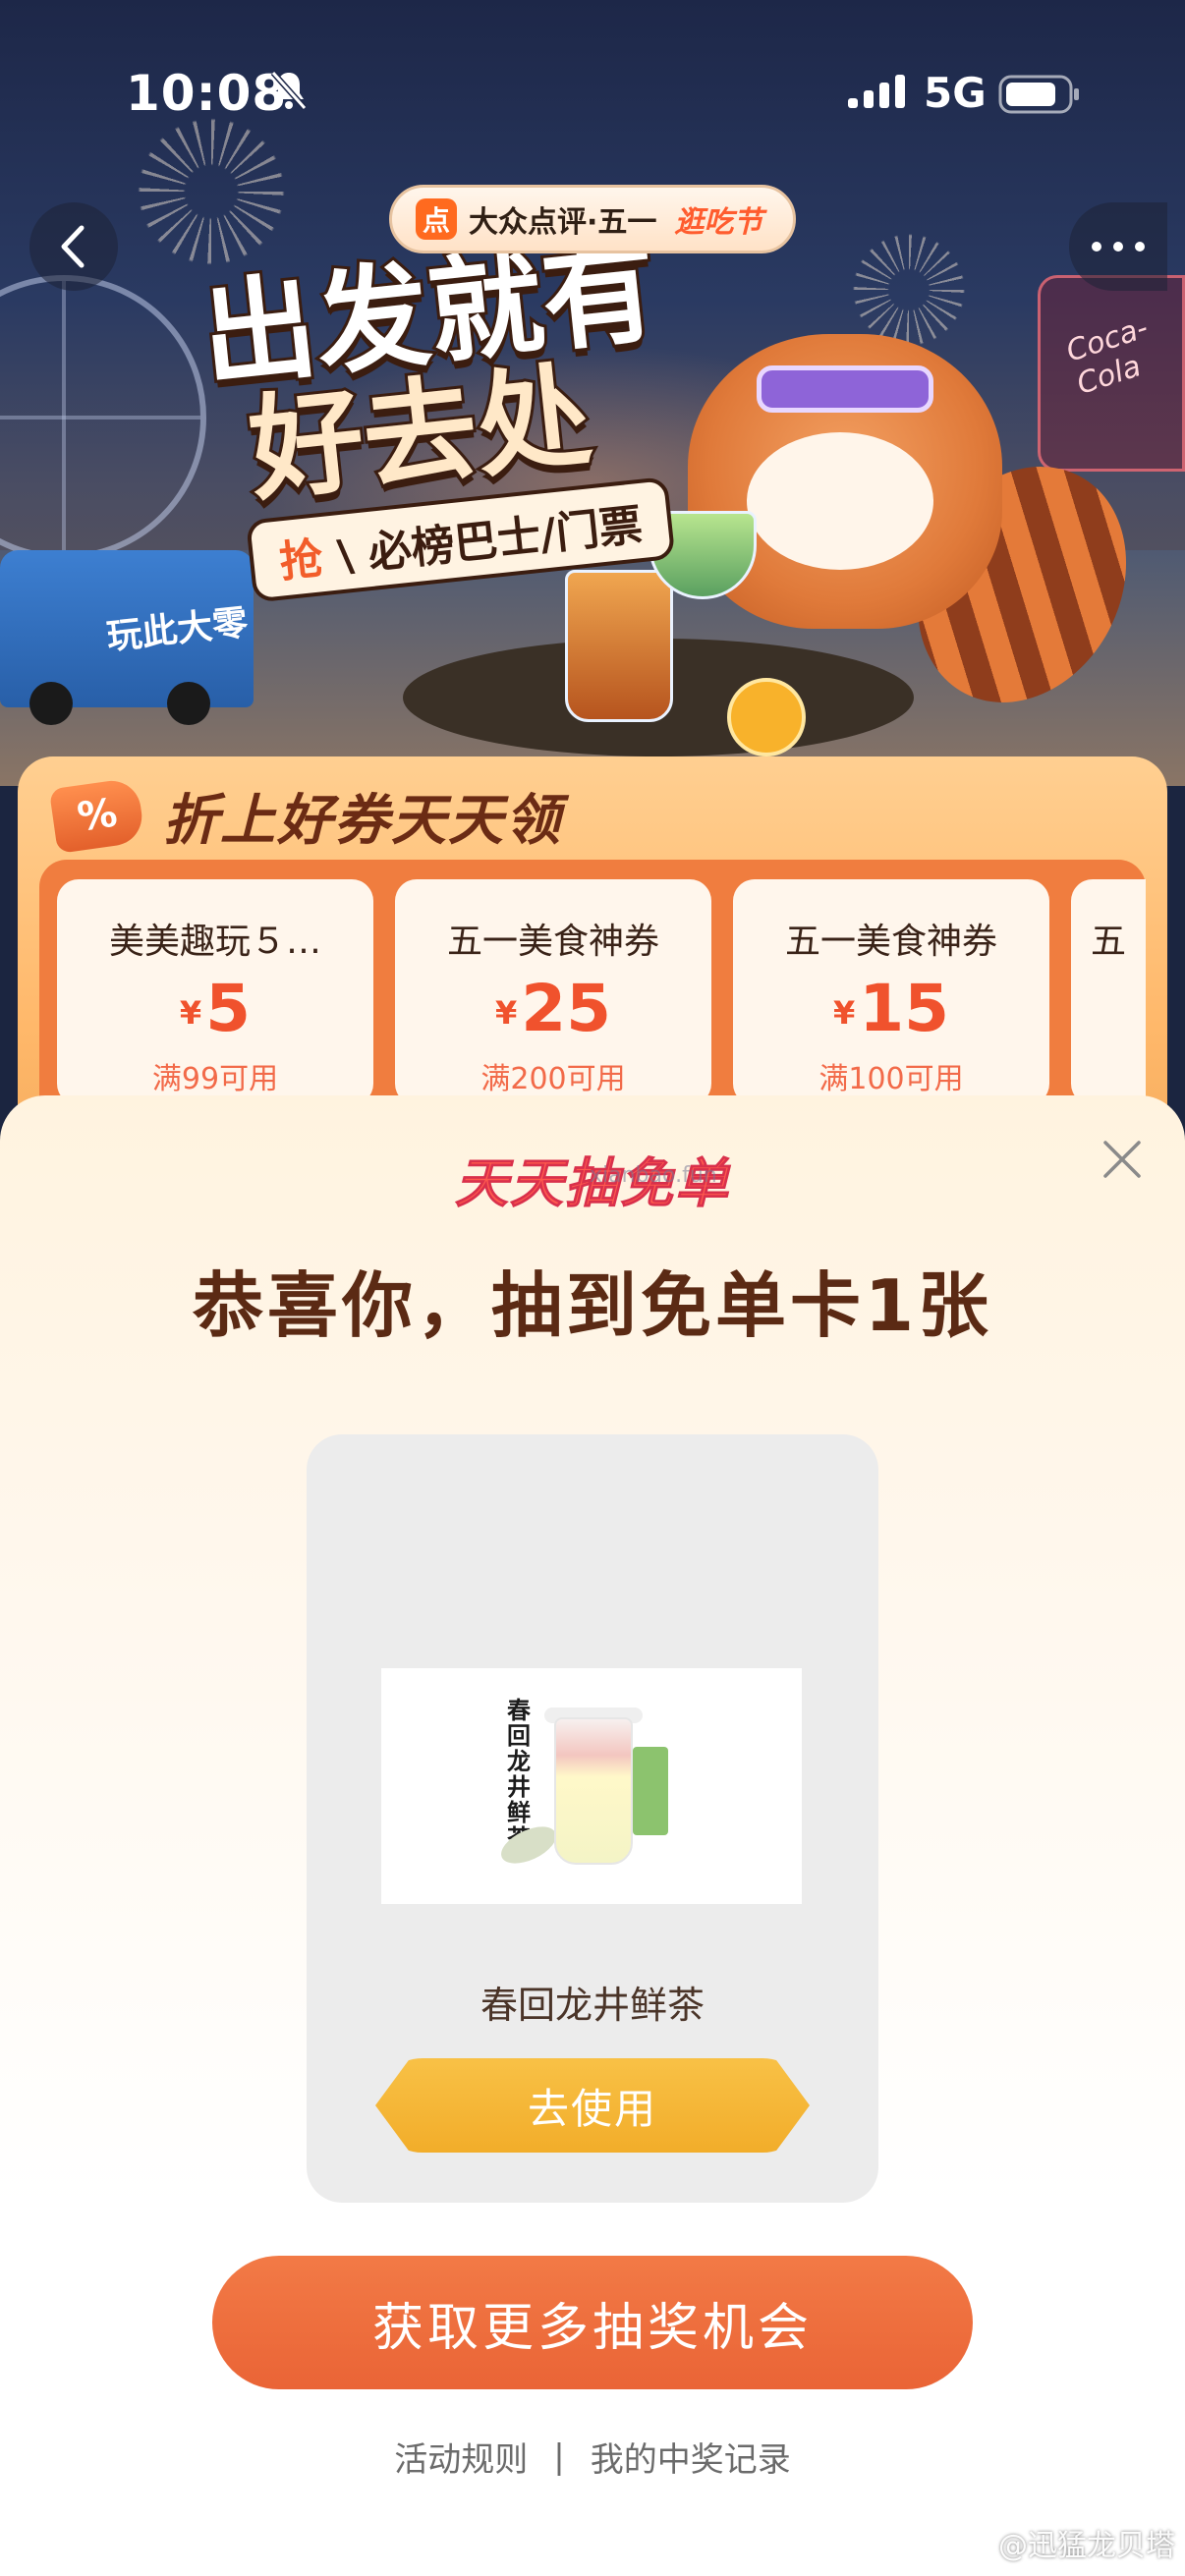 Image resolution: width=1185 pixels, height=2576 pixels. I want to click on status-bar: 10:08 5G, so click(592, 73).